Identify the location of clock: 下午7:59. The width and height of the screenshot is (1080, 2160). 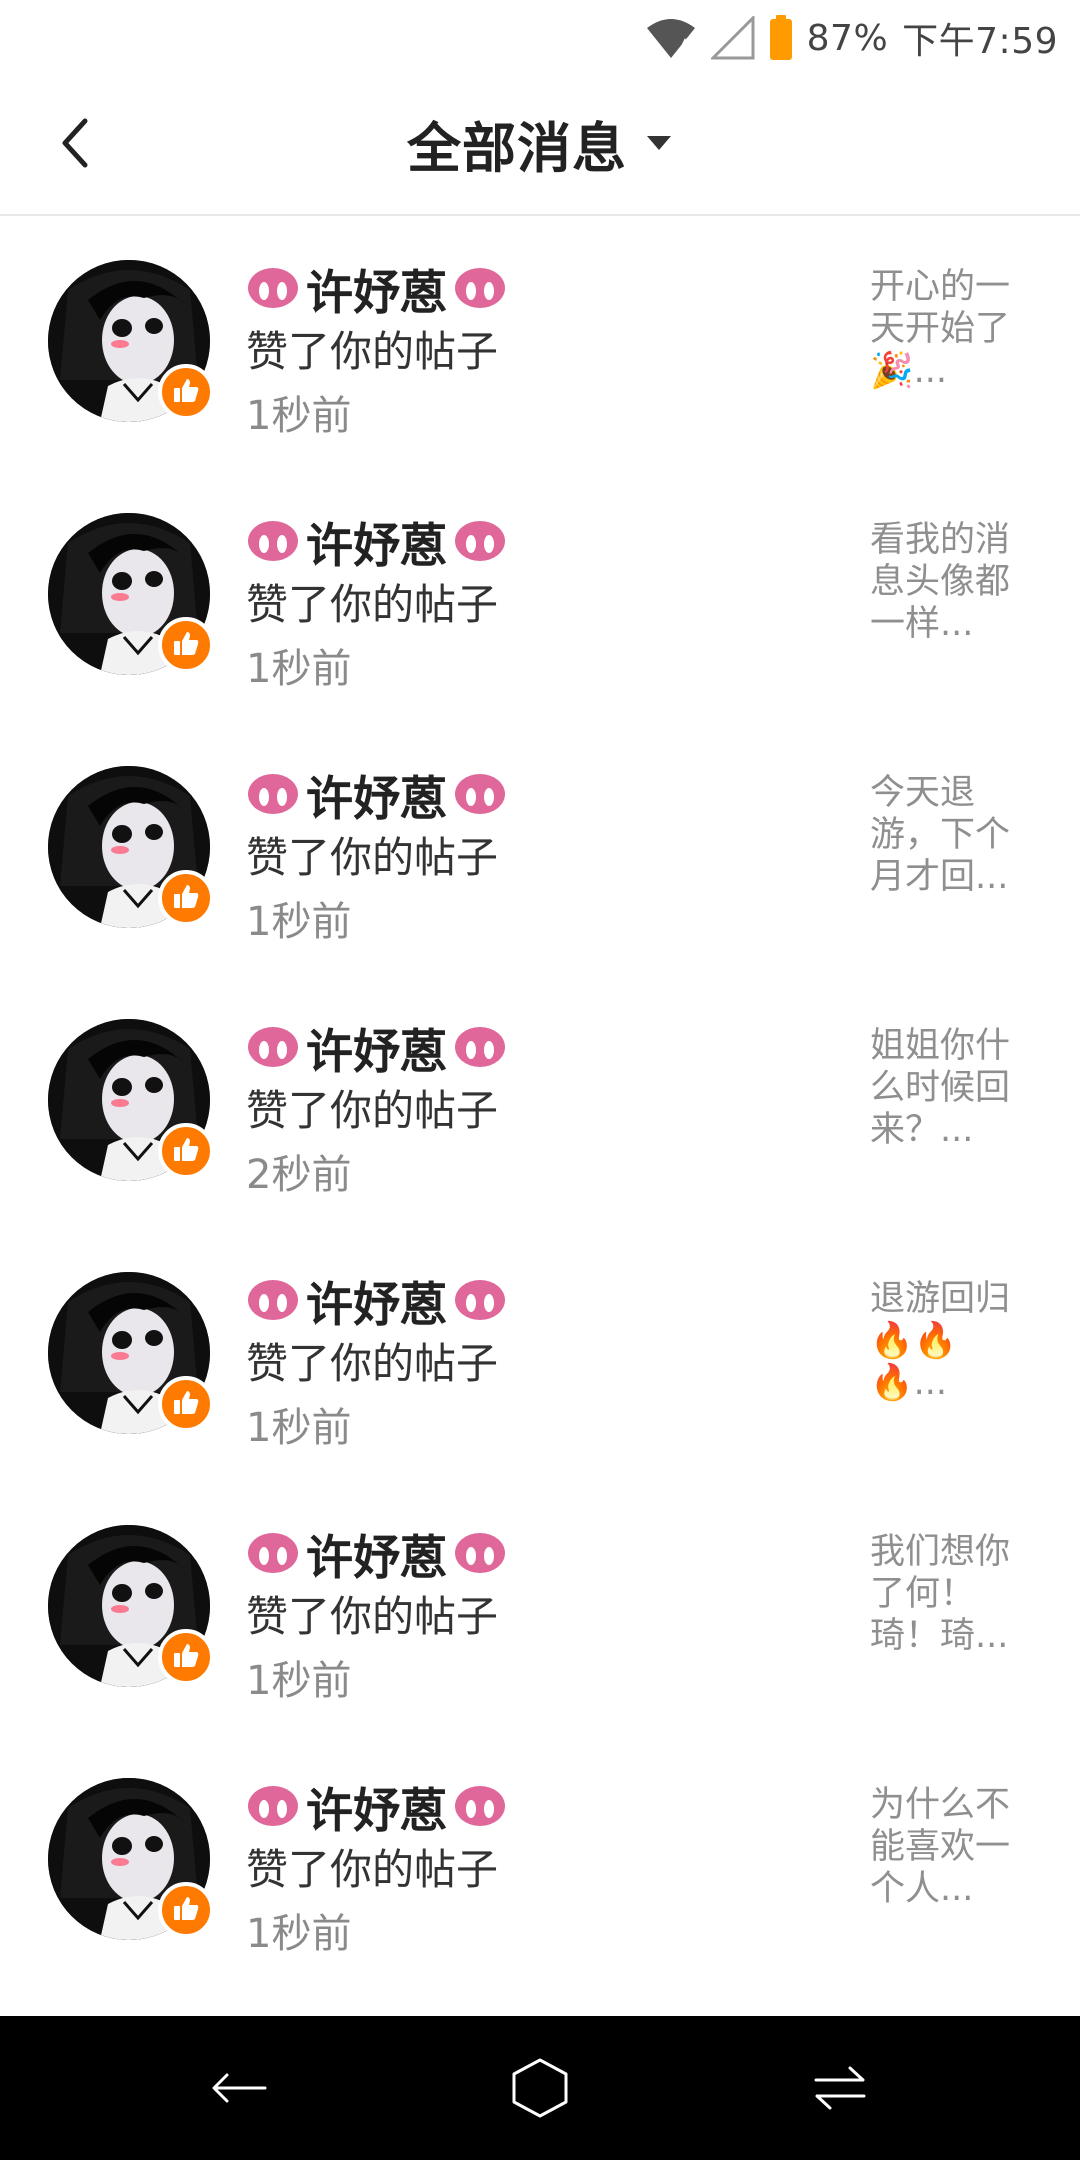
(980, 41).